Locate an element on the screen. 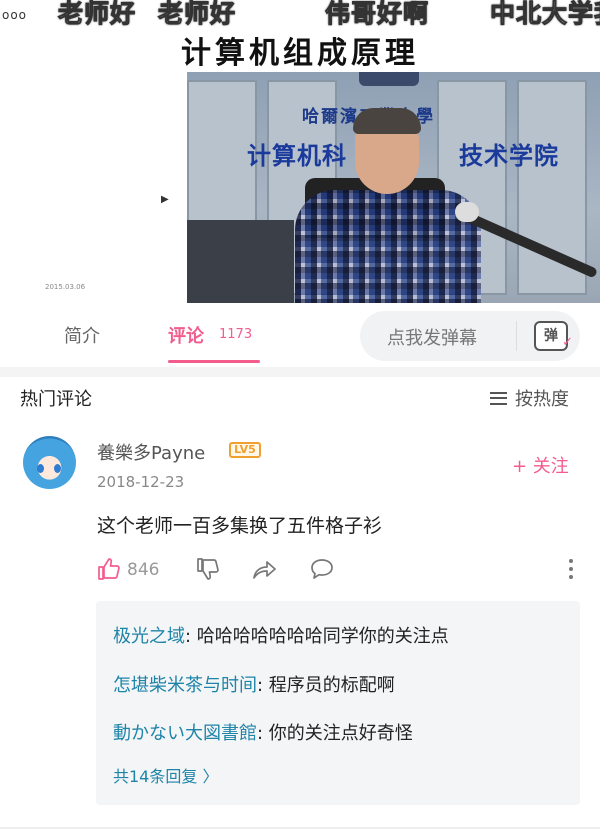 This screenshot has width=600, height=832. comments-count: 1173 is located at coordinates (236, 334).